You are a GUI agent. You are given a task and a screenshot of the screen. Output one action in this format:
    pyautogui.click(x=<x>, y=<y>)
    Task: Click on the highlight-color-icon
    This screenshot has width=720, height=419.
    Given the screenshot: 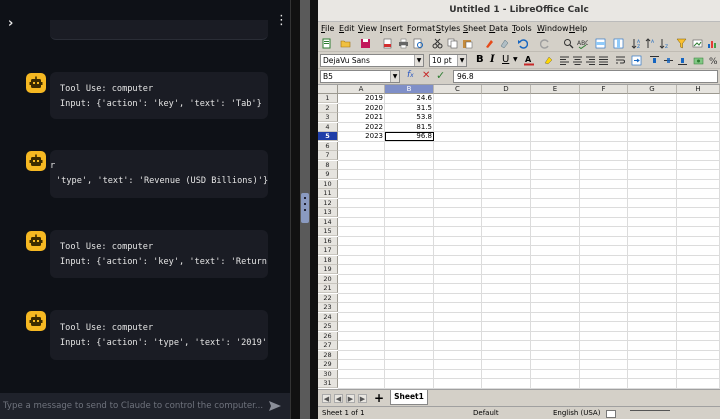 What is the action you would take?
    pyautogui.click(x=548, y=60)
    